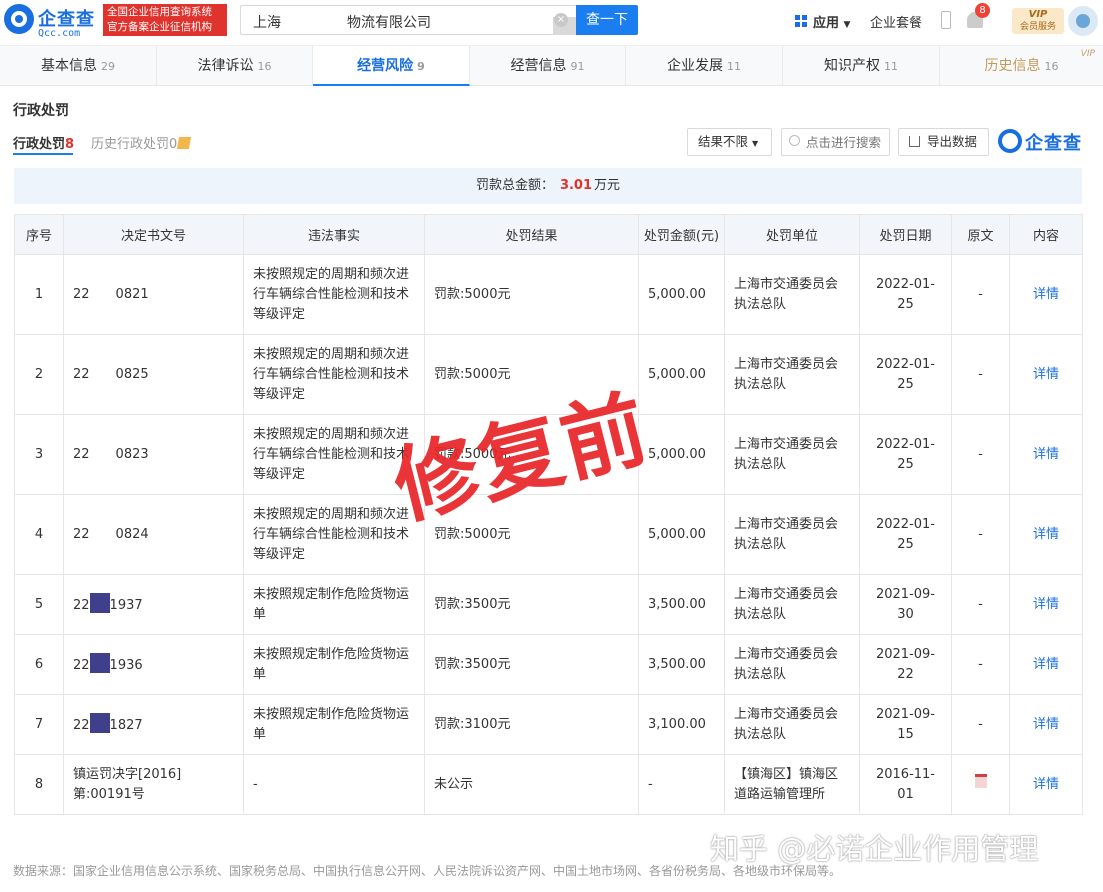 The height and width of the screenshot is (892, 1103). What do you see at coordinates (421, 66) in the screenshot?
I see `tab-count: 9` at bounding box center [421, 66].